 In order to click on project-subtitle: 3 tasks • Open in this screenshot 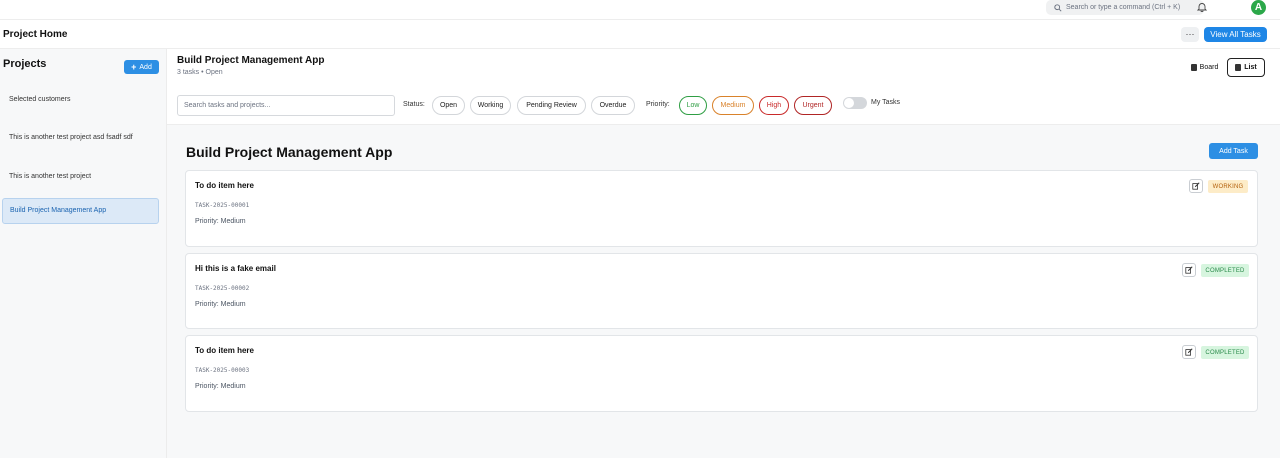, I will do `click(200, 72)`.